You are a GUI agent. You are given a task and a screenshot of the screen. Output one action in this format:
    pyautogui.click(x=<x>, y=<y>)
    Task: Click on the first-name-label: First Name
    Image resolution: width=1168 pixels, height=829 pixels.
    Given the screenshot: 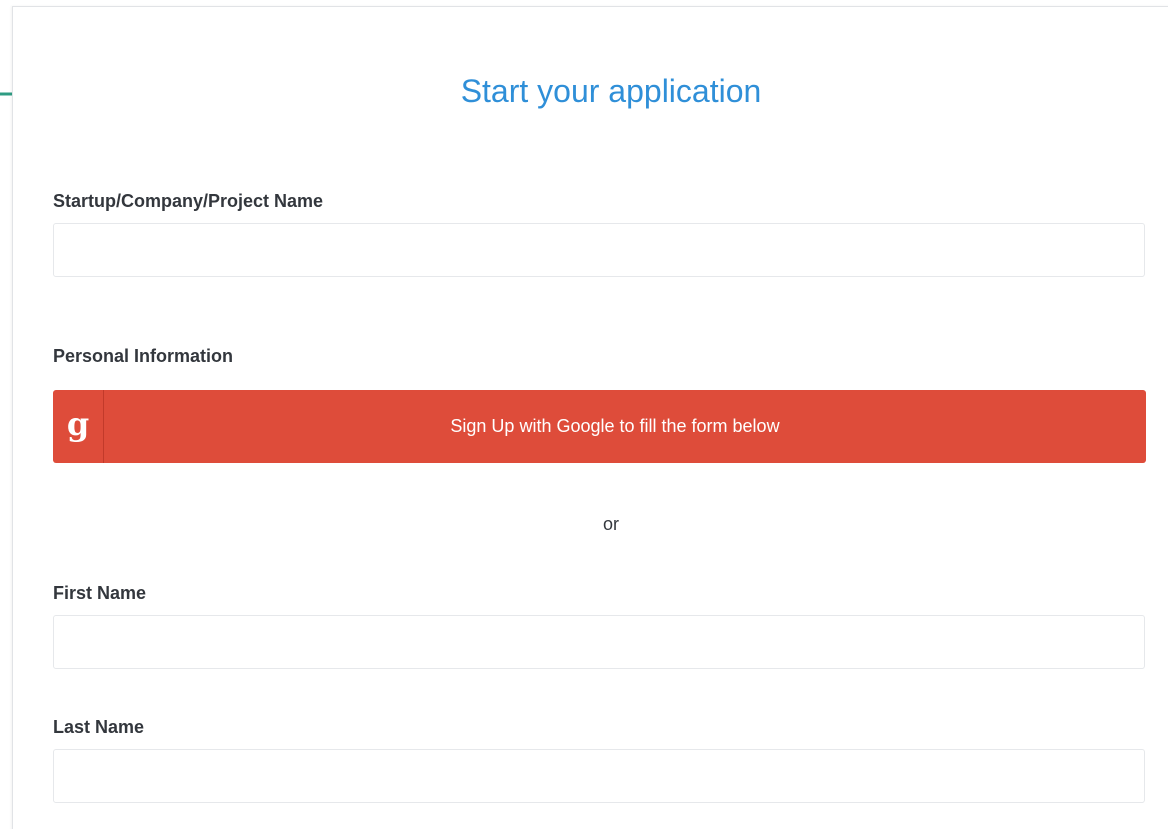 What is the action you would take?
    pyautogui.click(x=100, y=593)
    